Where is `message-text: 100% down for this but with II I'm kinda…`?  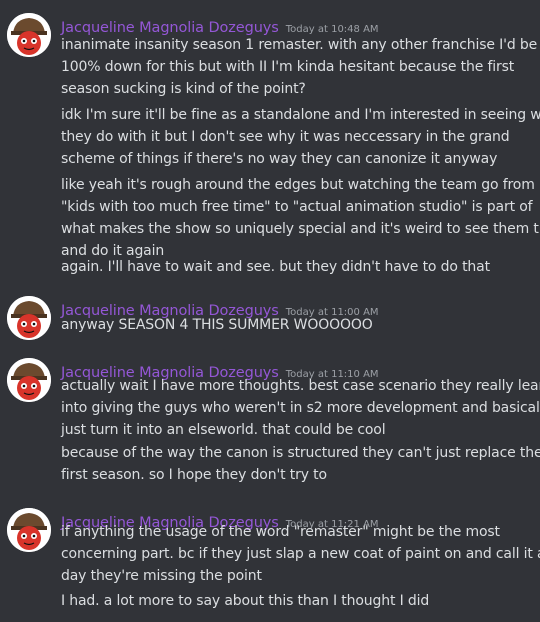 message-text: 100% down for this but with II I'm kinda… is located at coordinates (288, 67).